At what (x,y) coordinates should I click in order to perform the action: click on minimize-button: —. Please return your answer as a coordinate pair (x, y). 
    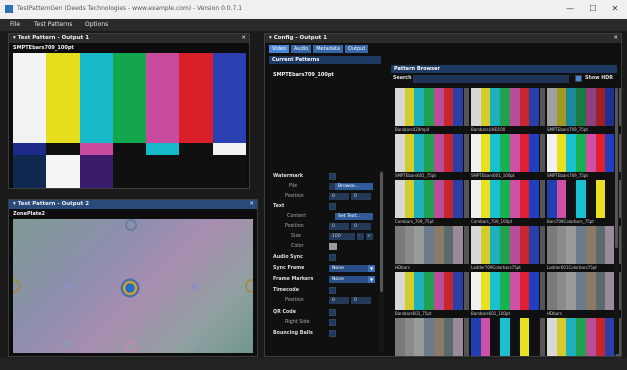
    Looking at the image, I should click on (570, 9).